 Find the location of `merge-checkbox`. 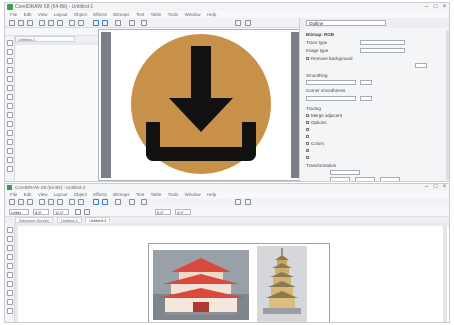

merge-checkbox is located at coordinates (307, 116).